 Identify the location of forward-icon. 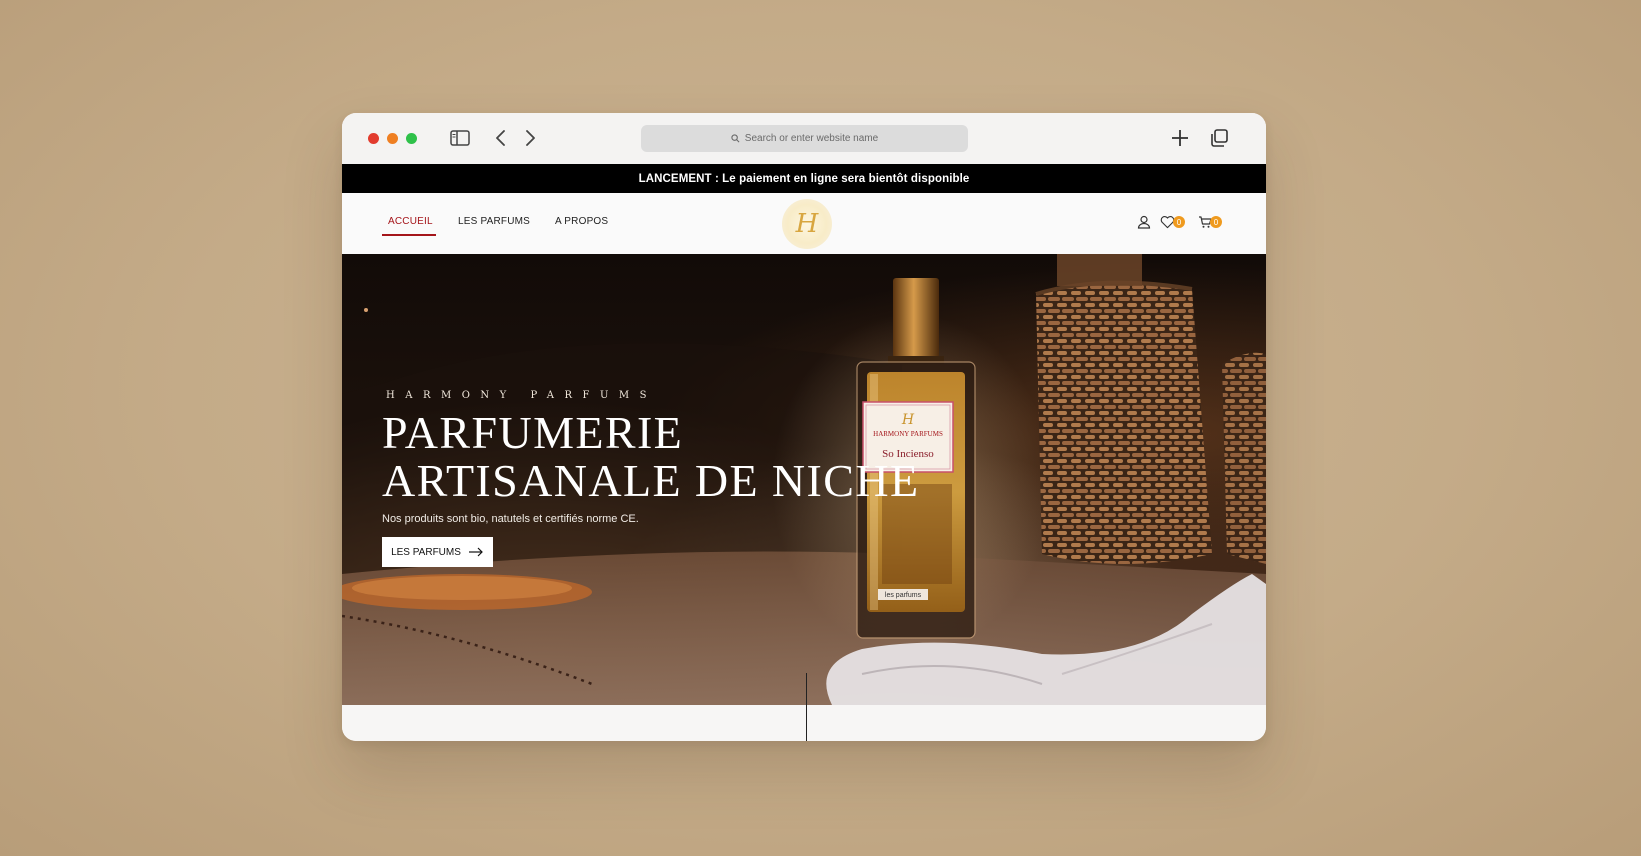
(530, 138).